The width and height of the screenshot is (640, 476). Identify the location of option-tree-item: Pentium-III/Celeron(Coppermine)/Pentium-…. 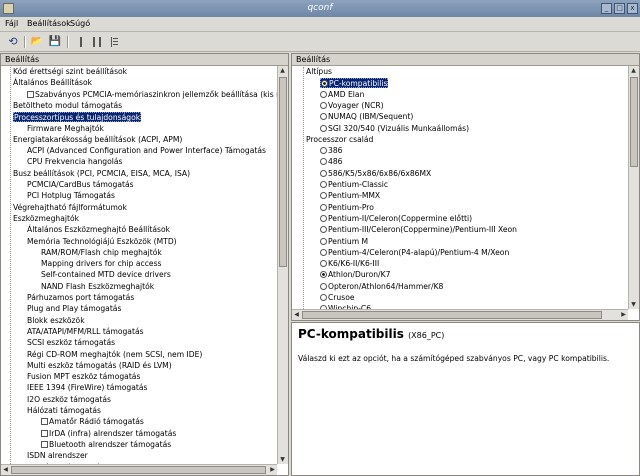
(418, 230).